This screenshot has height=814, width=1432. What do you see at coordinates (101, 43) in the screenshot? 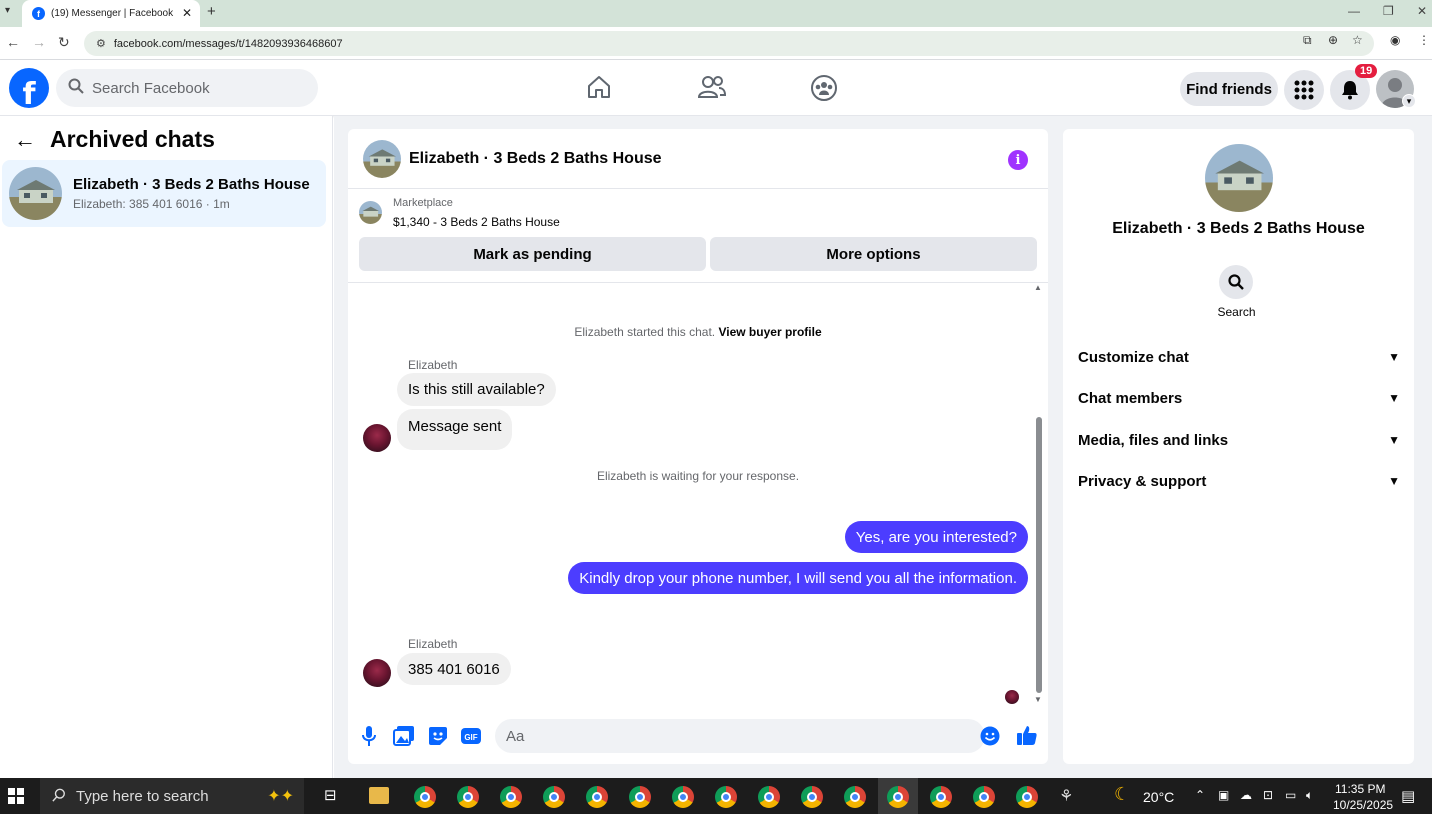
I see `site-info-icon: ⚙` at bounding box center [101, 43].